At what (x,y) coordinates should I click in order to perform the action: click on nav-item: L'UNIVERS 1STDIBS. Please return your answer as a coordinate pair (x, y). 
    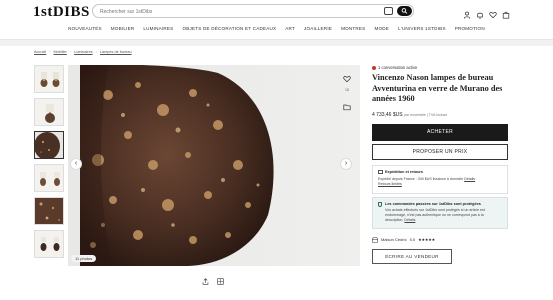
    Looking at the image, I should click on (422, 31).